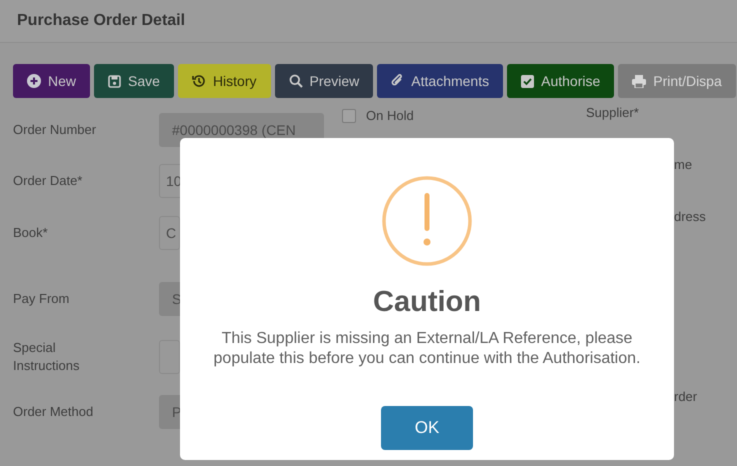 Image resolution: width=737 pixels, height=466 pixels. I want to click on field-label: me, so click(683, 165).